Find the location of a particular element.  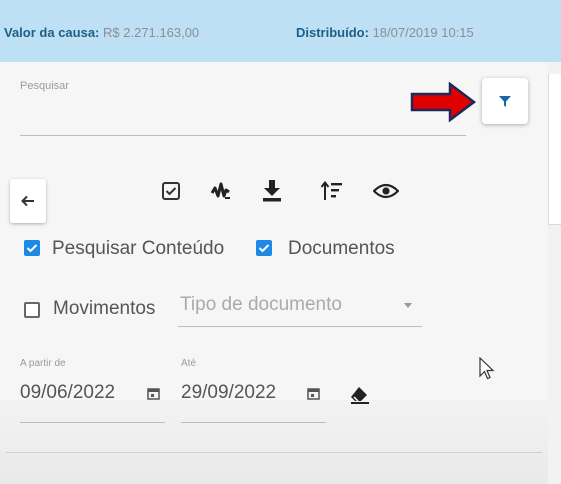

back-button is located at coordinates (28, 201).